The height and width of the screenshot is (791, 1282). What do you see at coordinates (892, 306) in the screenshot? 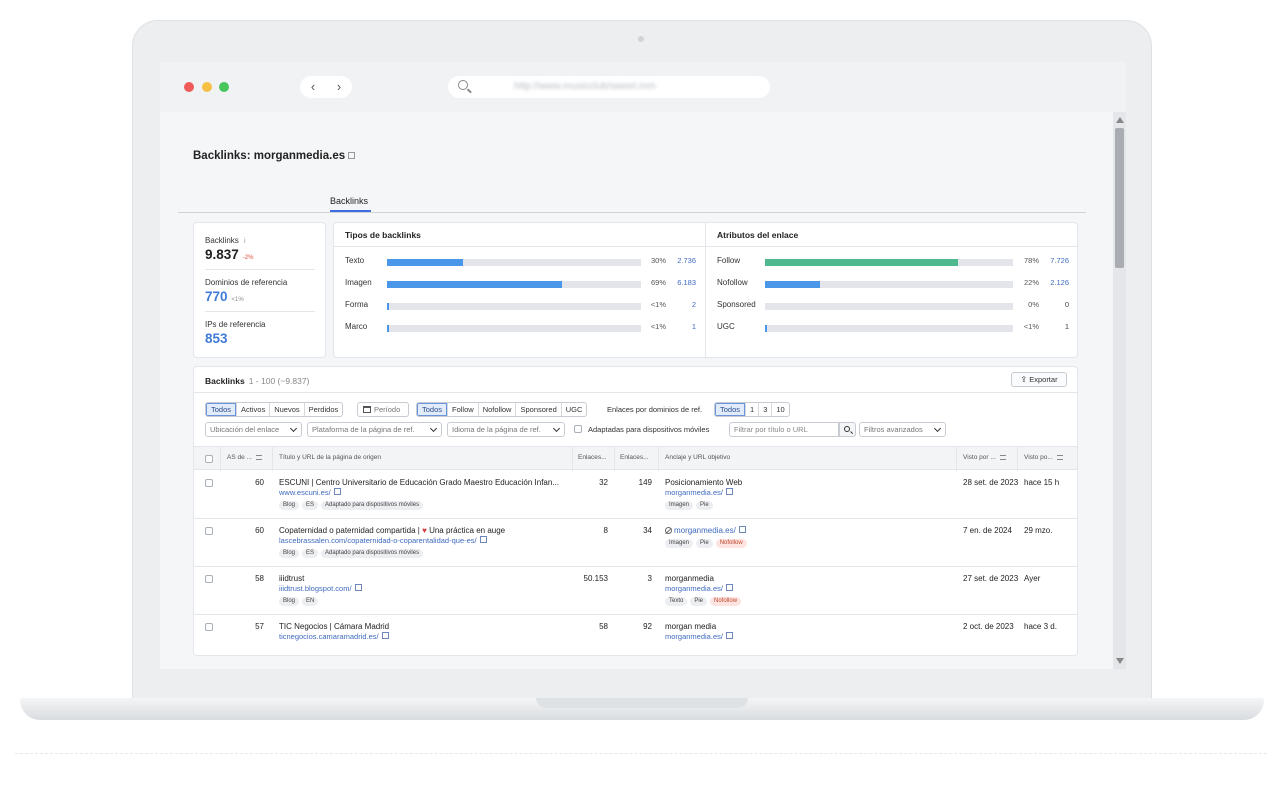
I see `attribute-row: Sponsored 0% 0` at bounding box center [892, 306].